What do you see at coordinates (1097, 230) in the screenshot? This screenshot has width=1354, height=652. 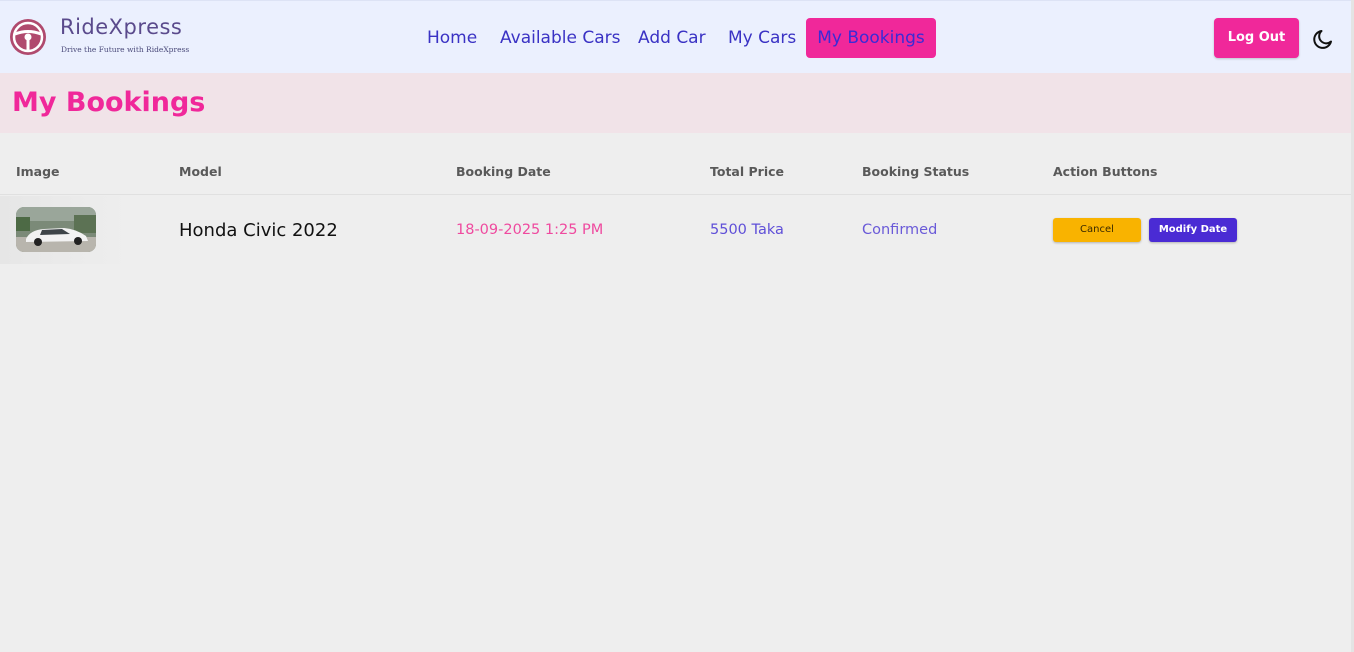 I see `cancel-button: Cancel` at bounding box center [1097, 230].